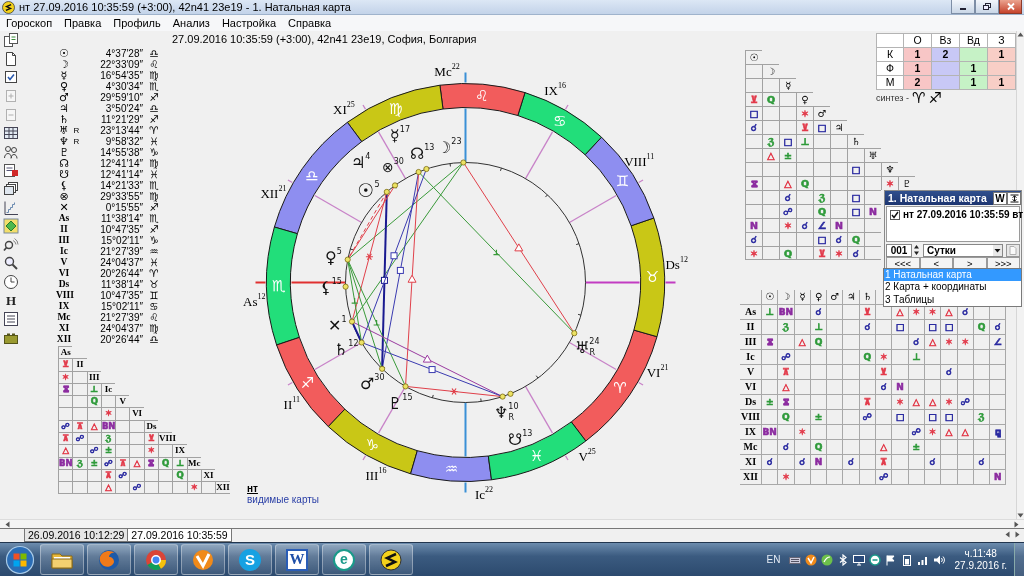 This screenshot has width=1024, height=576. I want to click on close-button, so click(1010, 7).